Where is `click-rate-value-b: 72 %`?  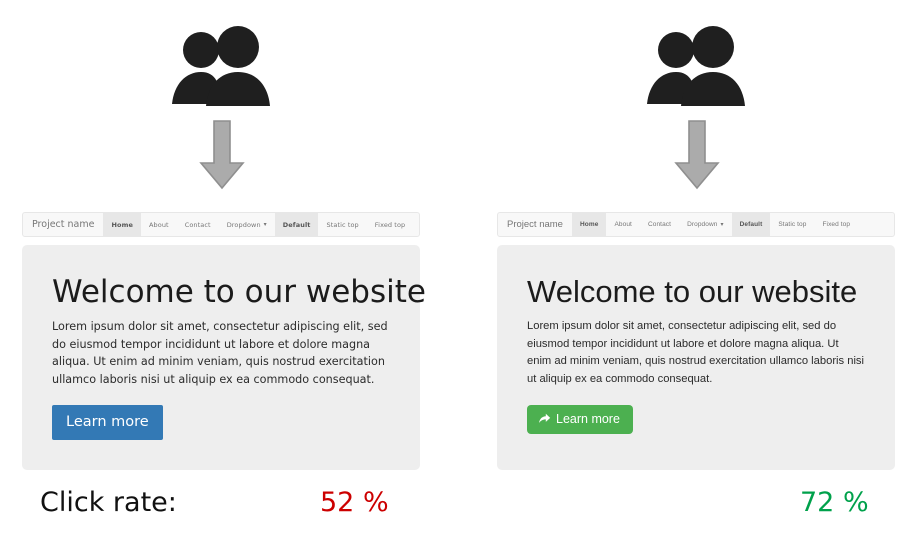
click-rate-value-b: 72 % is located at coordinates (834, 502).